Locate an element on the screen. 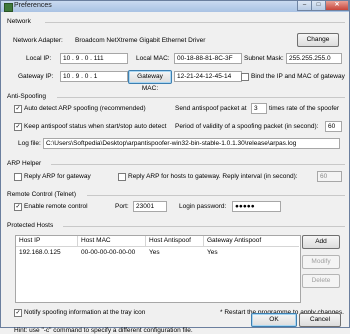  password-label: Login password: is located at coordinates (203, 206).